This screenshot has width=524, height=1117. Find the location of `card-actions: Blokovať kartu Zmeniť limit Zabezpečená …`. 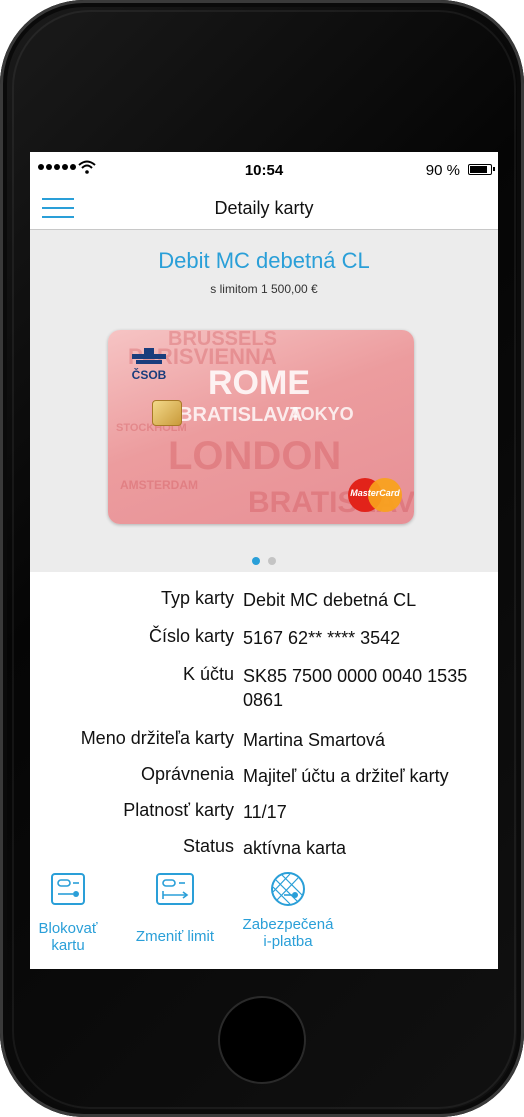

card-actions: Blokovať kartu Zmeniť limit Zabezpečená … is located at coordinates (264, 919).